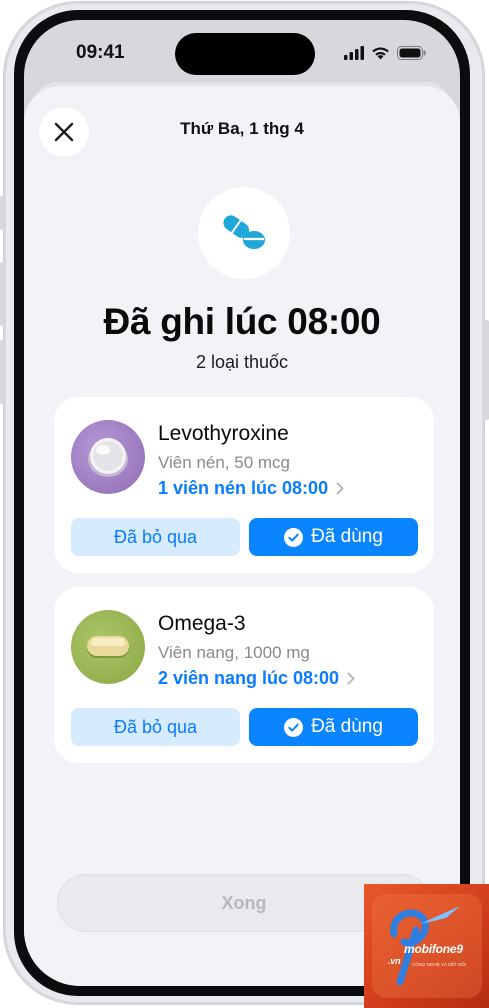 This screenshot has height=1008, width=489. What do you see at coordinates (354, 53) in the screenshot?
I see `cellular-signal-icon` at bounding box center [354, 53].